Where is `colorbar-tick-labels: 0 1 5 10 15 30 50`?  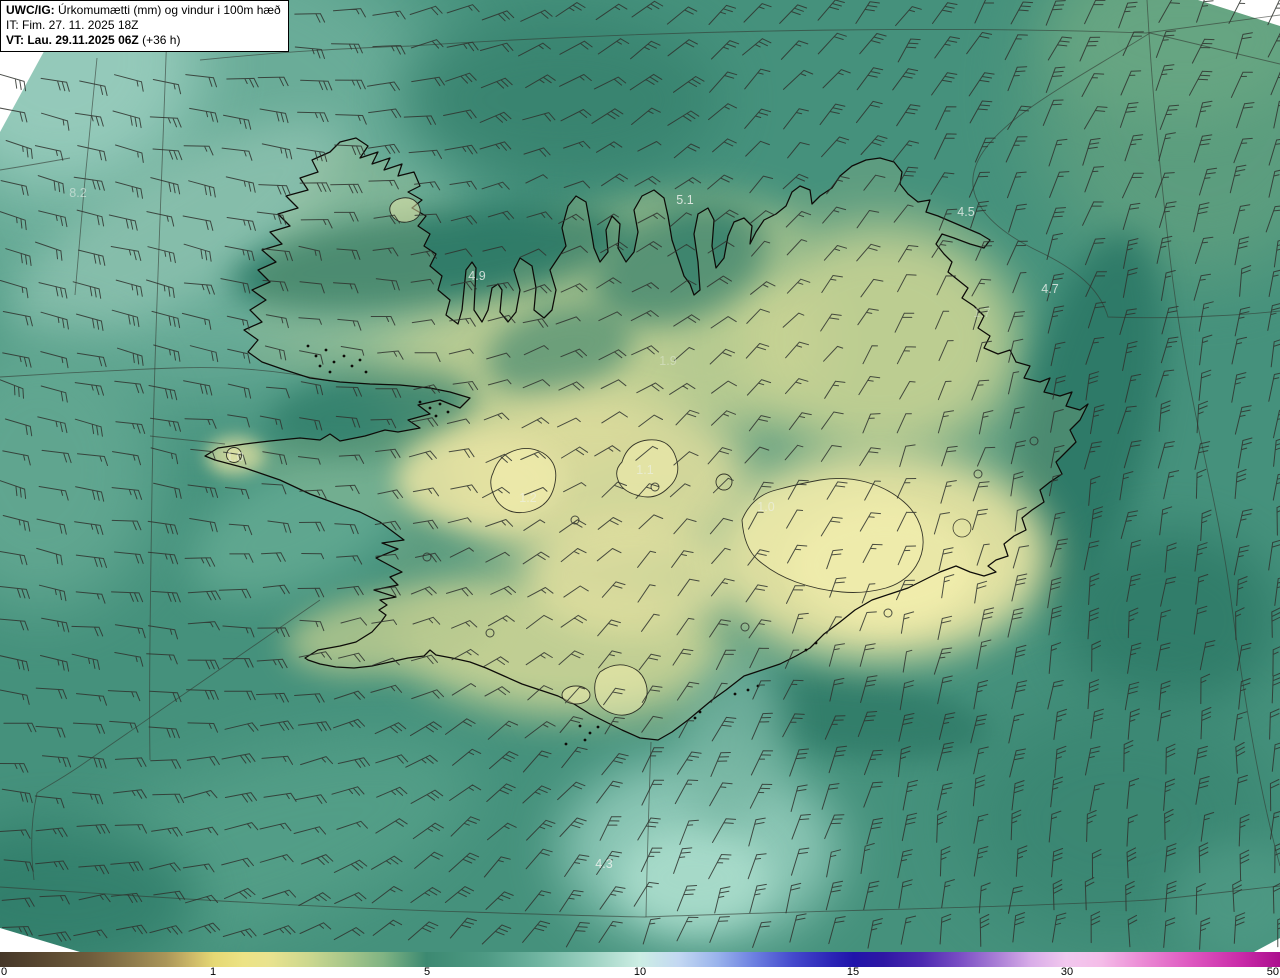 colorbar-tick-labels: 0 1 5 10 15 30 50 is located at coordinates (640, 972).